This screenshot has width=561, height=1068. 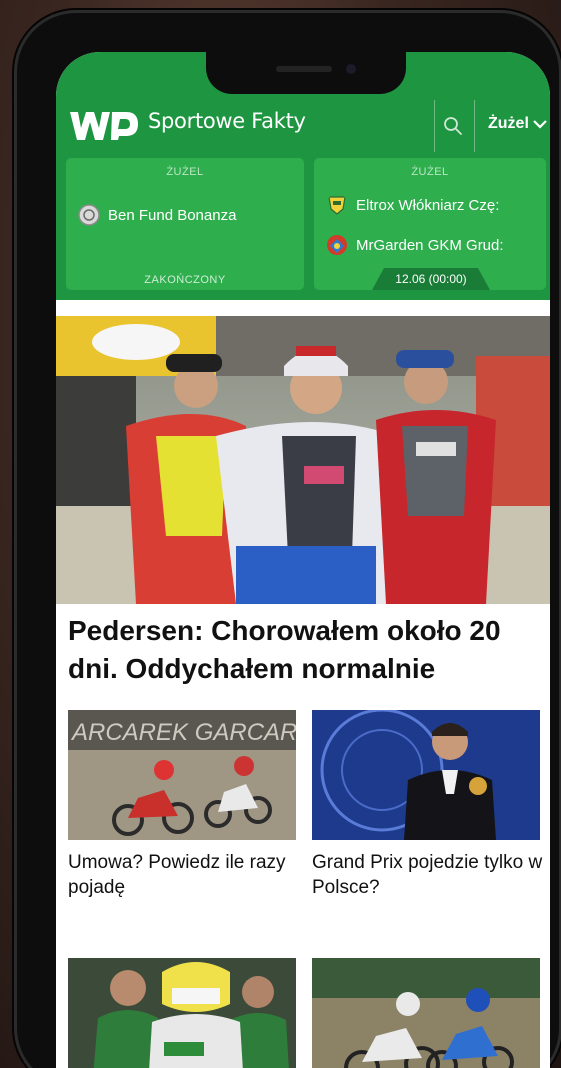 I want to click on sport-selector-label: Żużel, so click(x=508, y=123).